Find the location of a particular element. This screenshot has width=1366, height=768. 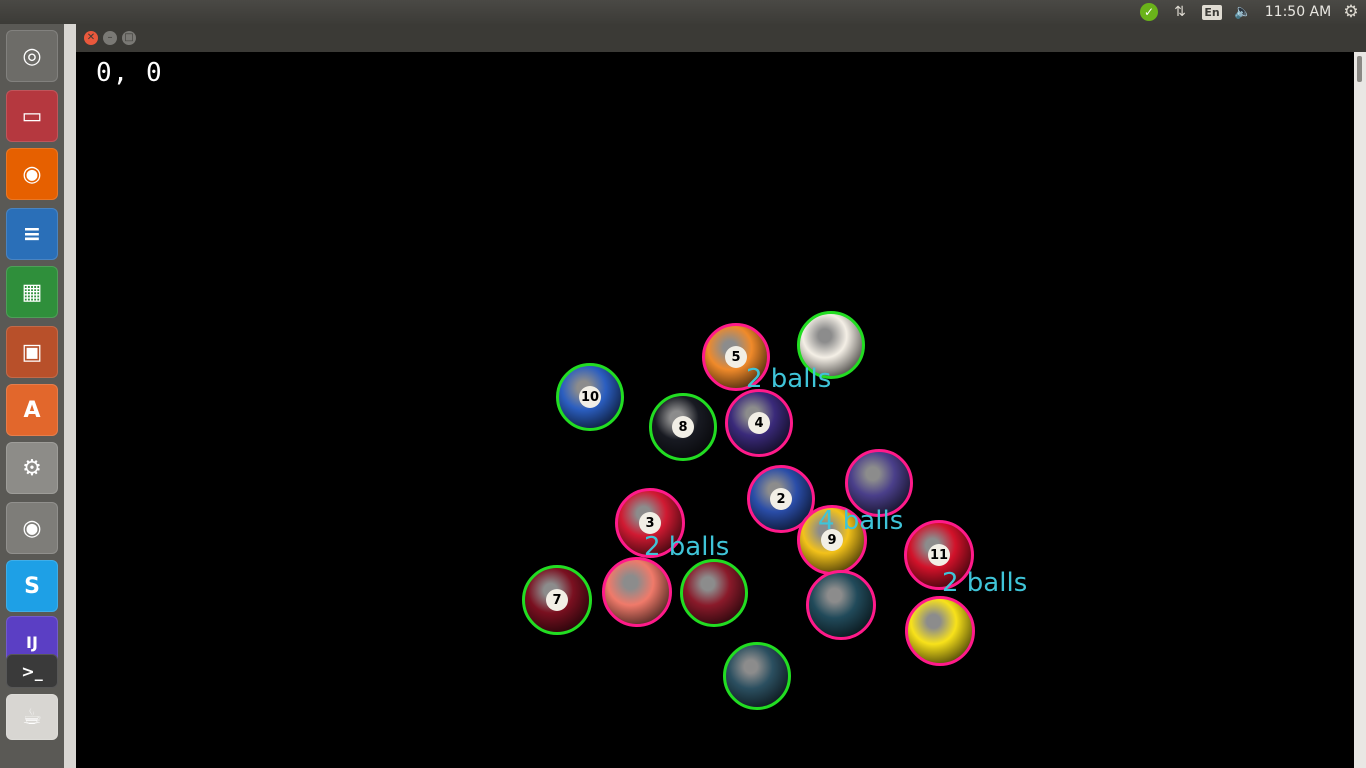

ball-number: 5 is located at coordinates (736, 357).